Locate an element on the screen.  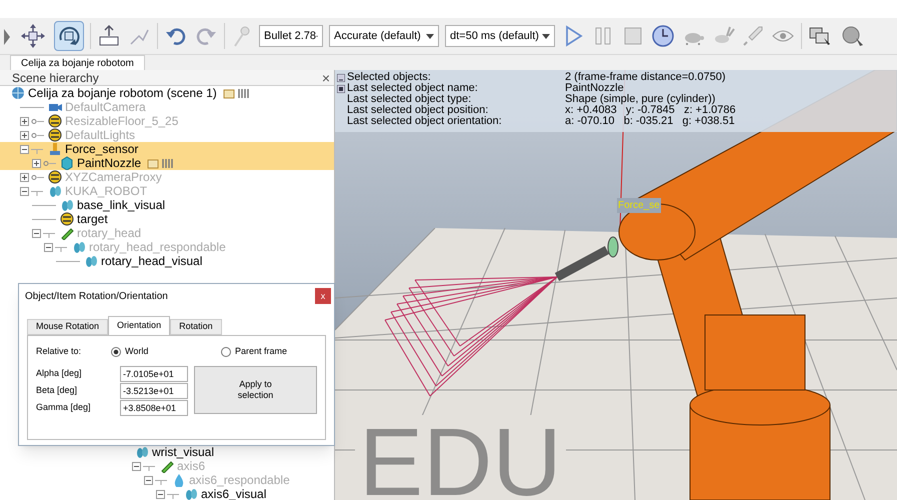
tool-button is located at coordinates (69, 36).